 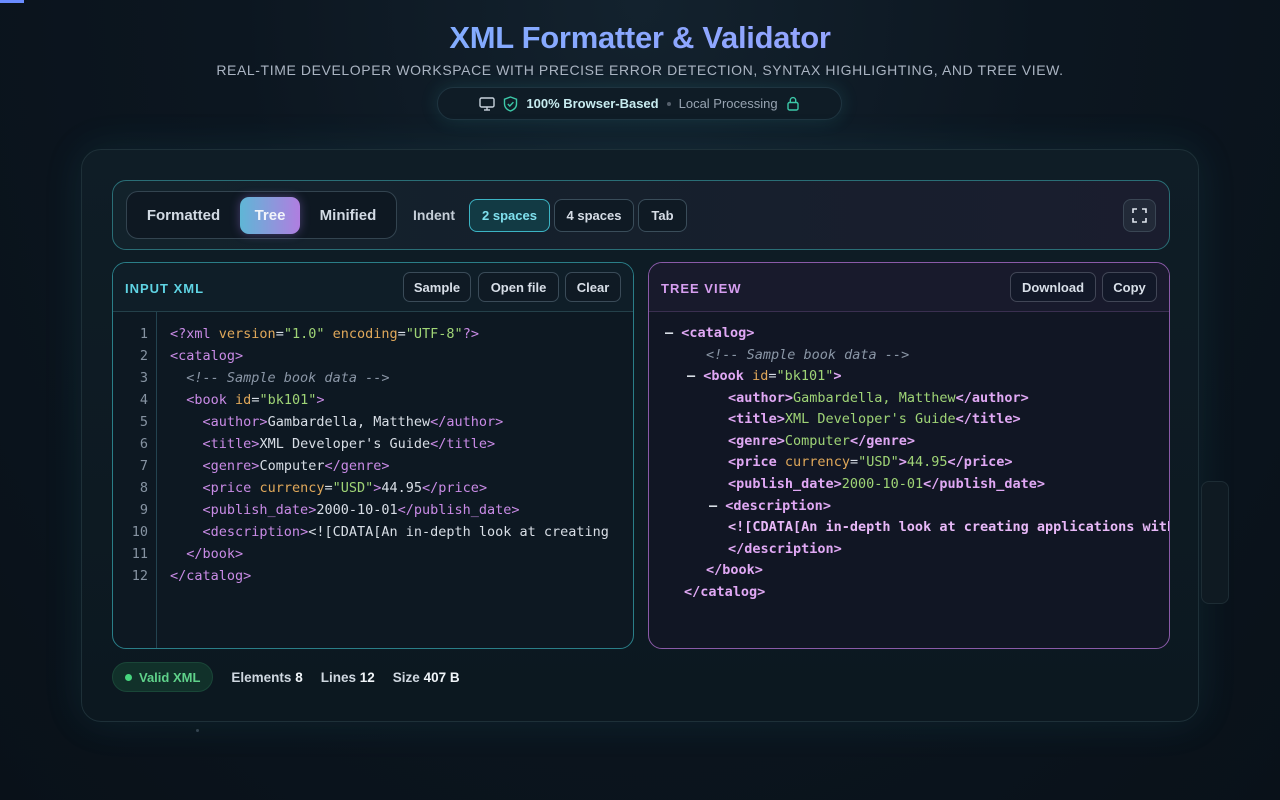 I want to click on tree-node-book: – <book id="bk101">, so click(x=764, y=376).